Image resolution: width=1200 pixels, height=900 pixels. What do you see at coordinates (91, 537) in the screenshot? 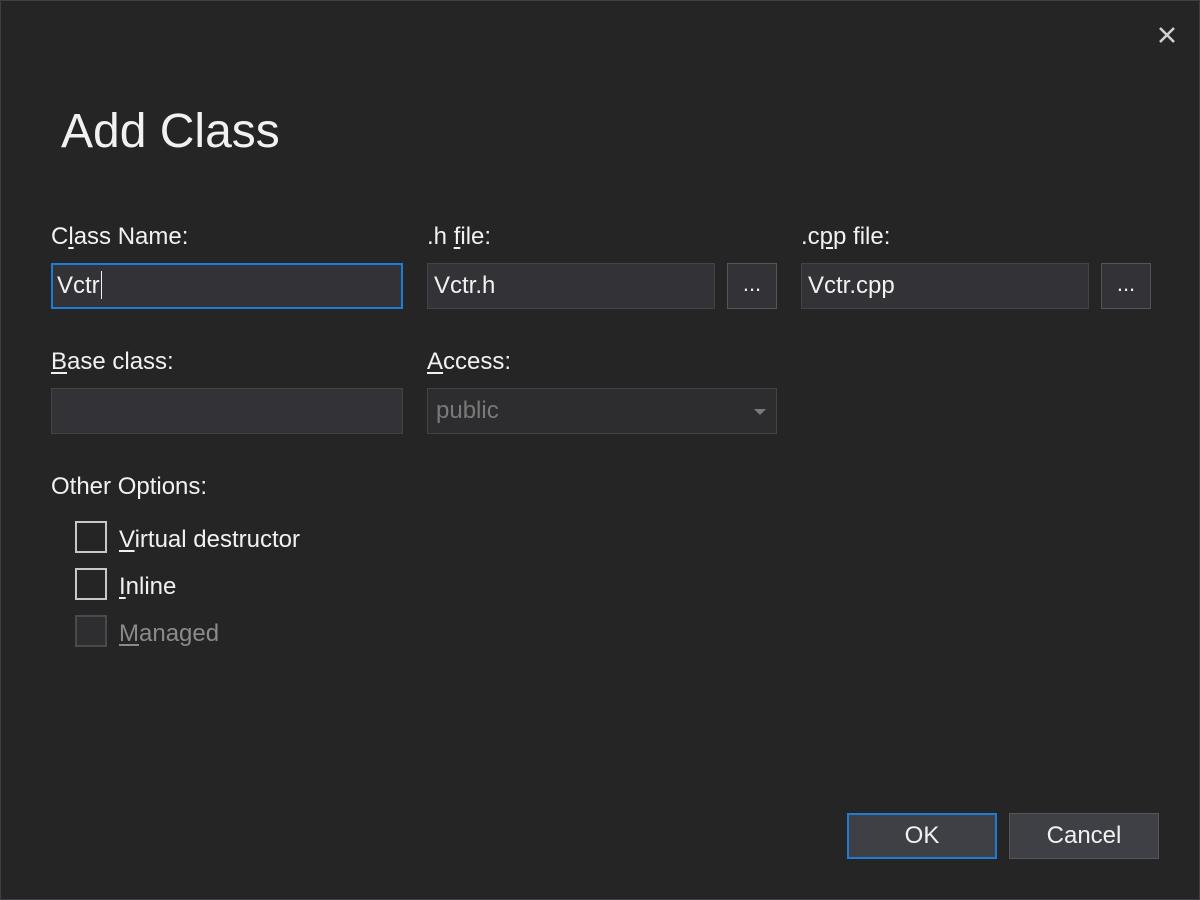
I see `virtual-destructor-checkbox` at bounding box center [91, 537].